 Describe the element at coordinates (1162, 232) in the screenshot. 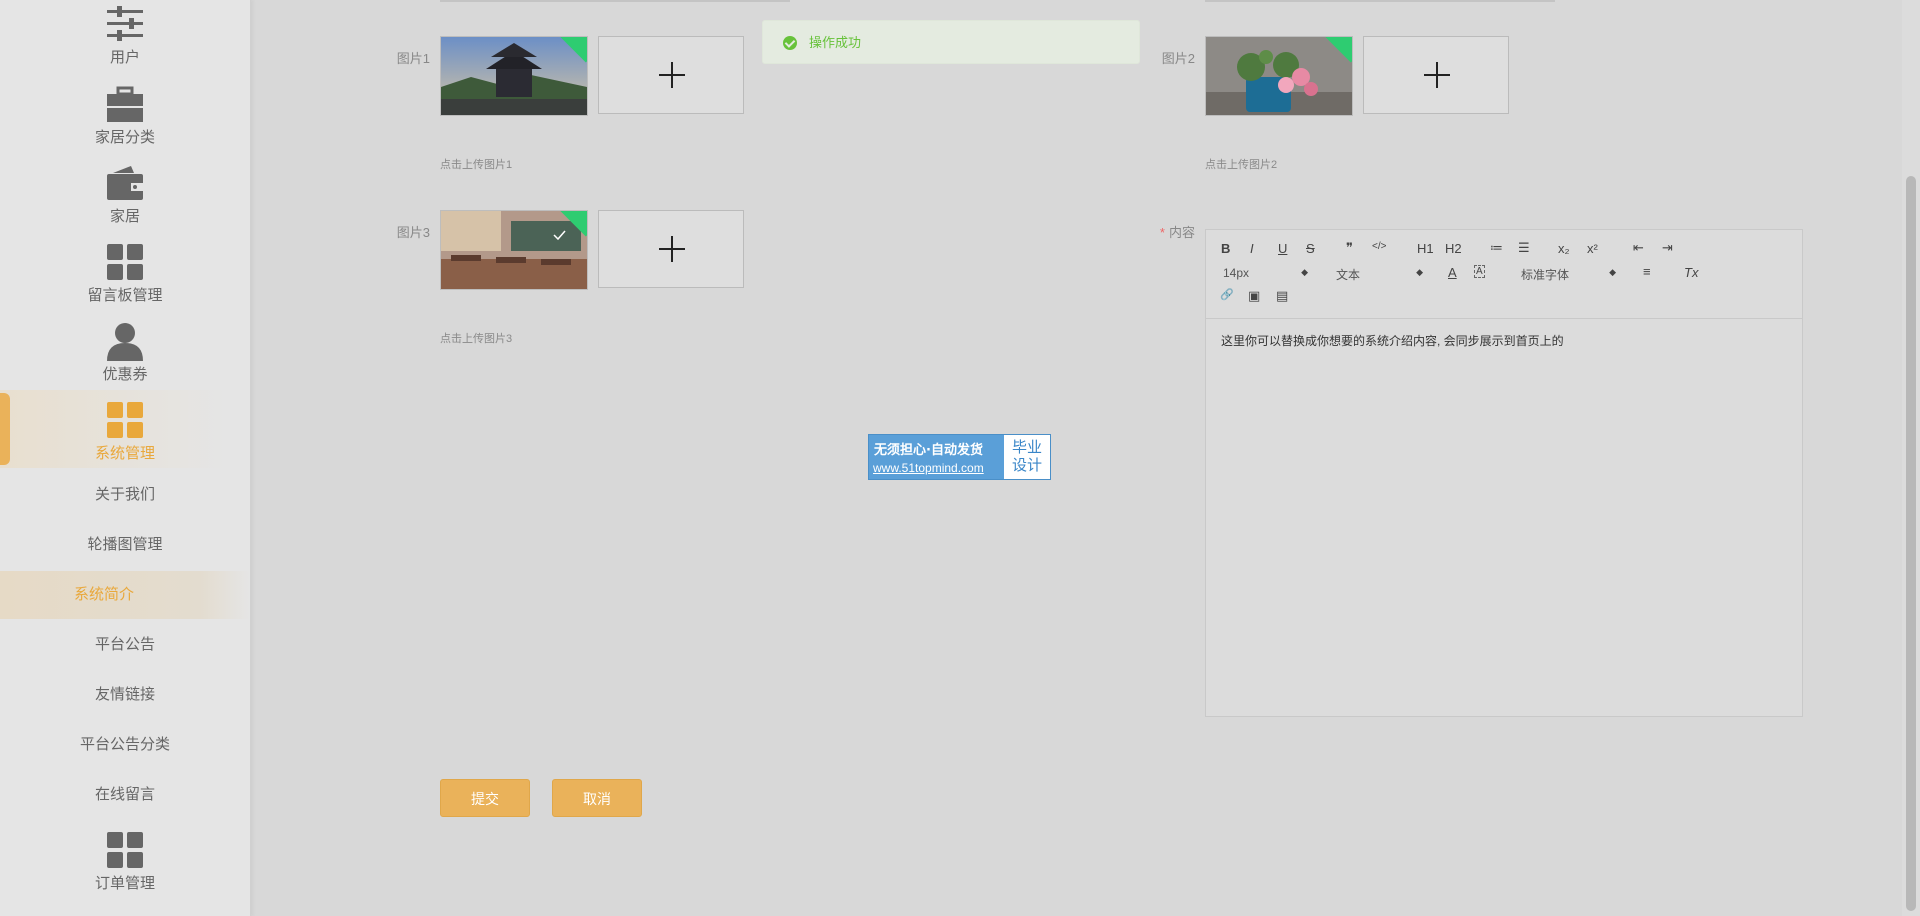

I see `required-mark: *` at that location.